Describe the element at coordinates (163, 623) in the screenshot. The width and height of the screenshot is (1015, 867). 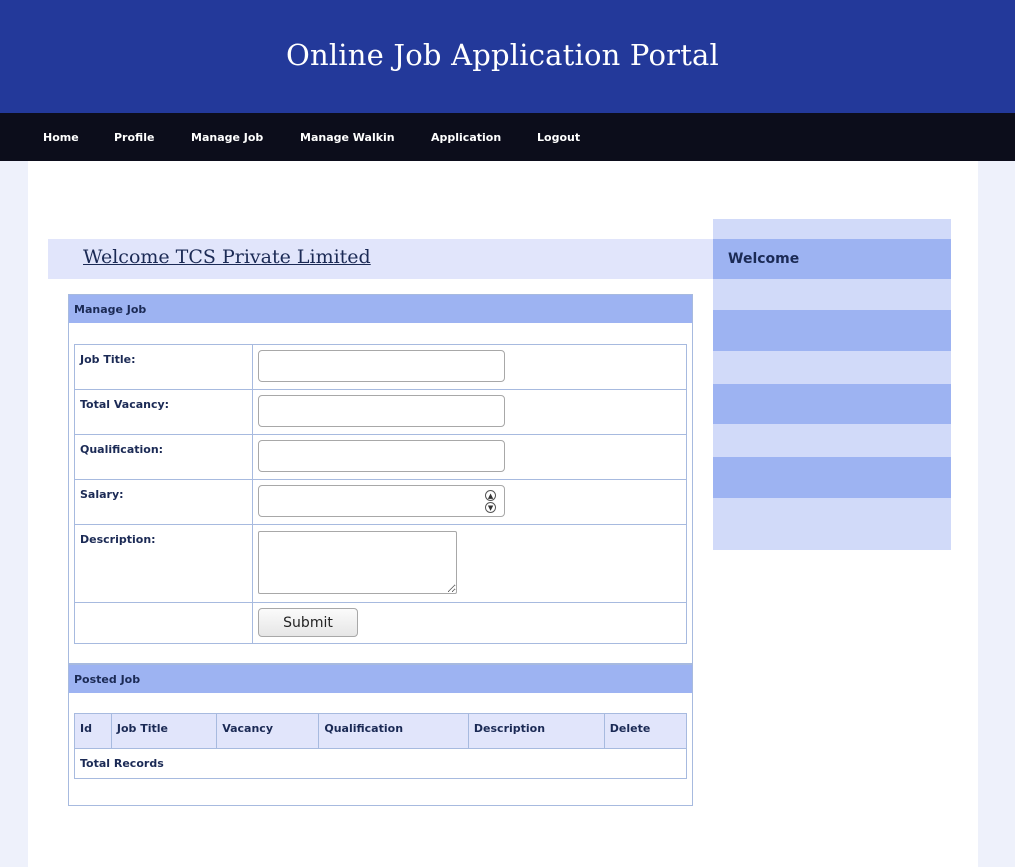
I see `empty-cell` at that location.